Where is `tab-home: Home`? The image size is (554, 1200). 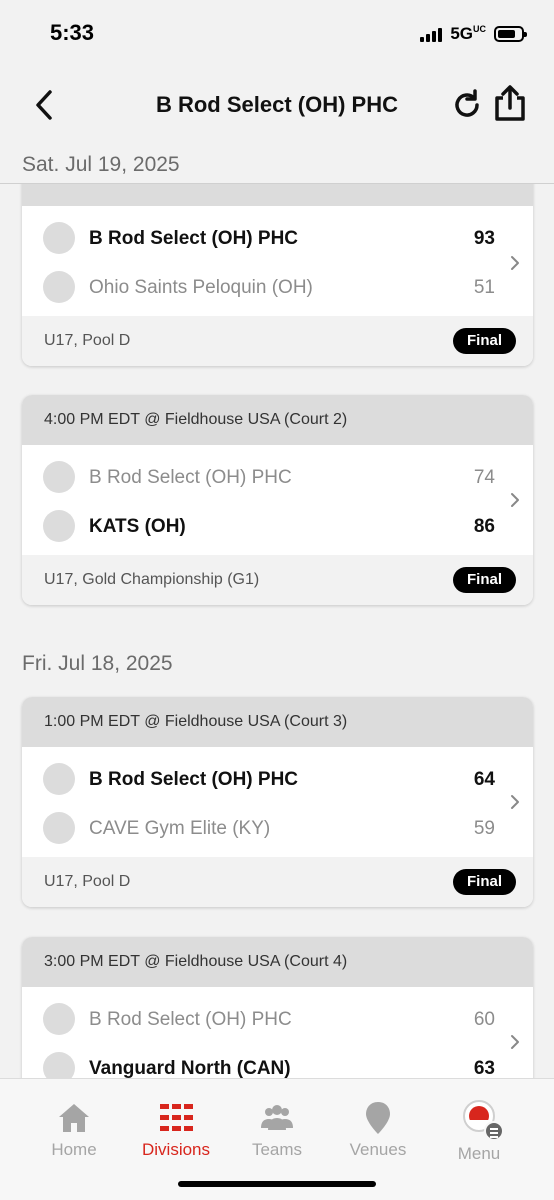 tab-home: Home is located at coordinates (74, 1129).